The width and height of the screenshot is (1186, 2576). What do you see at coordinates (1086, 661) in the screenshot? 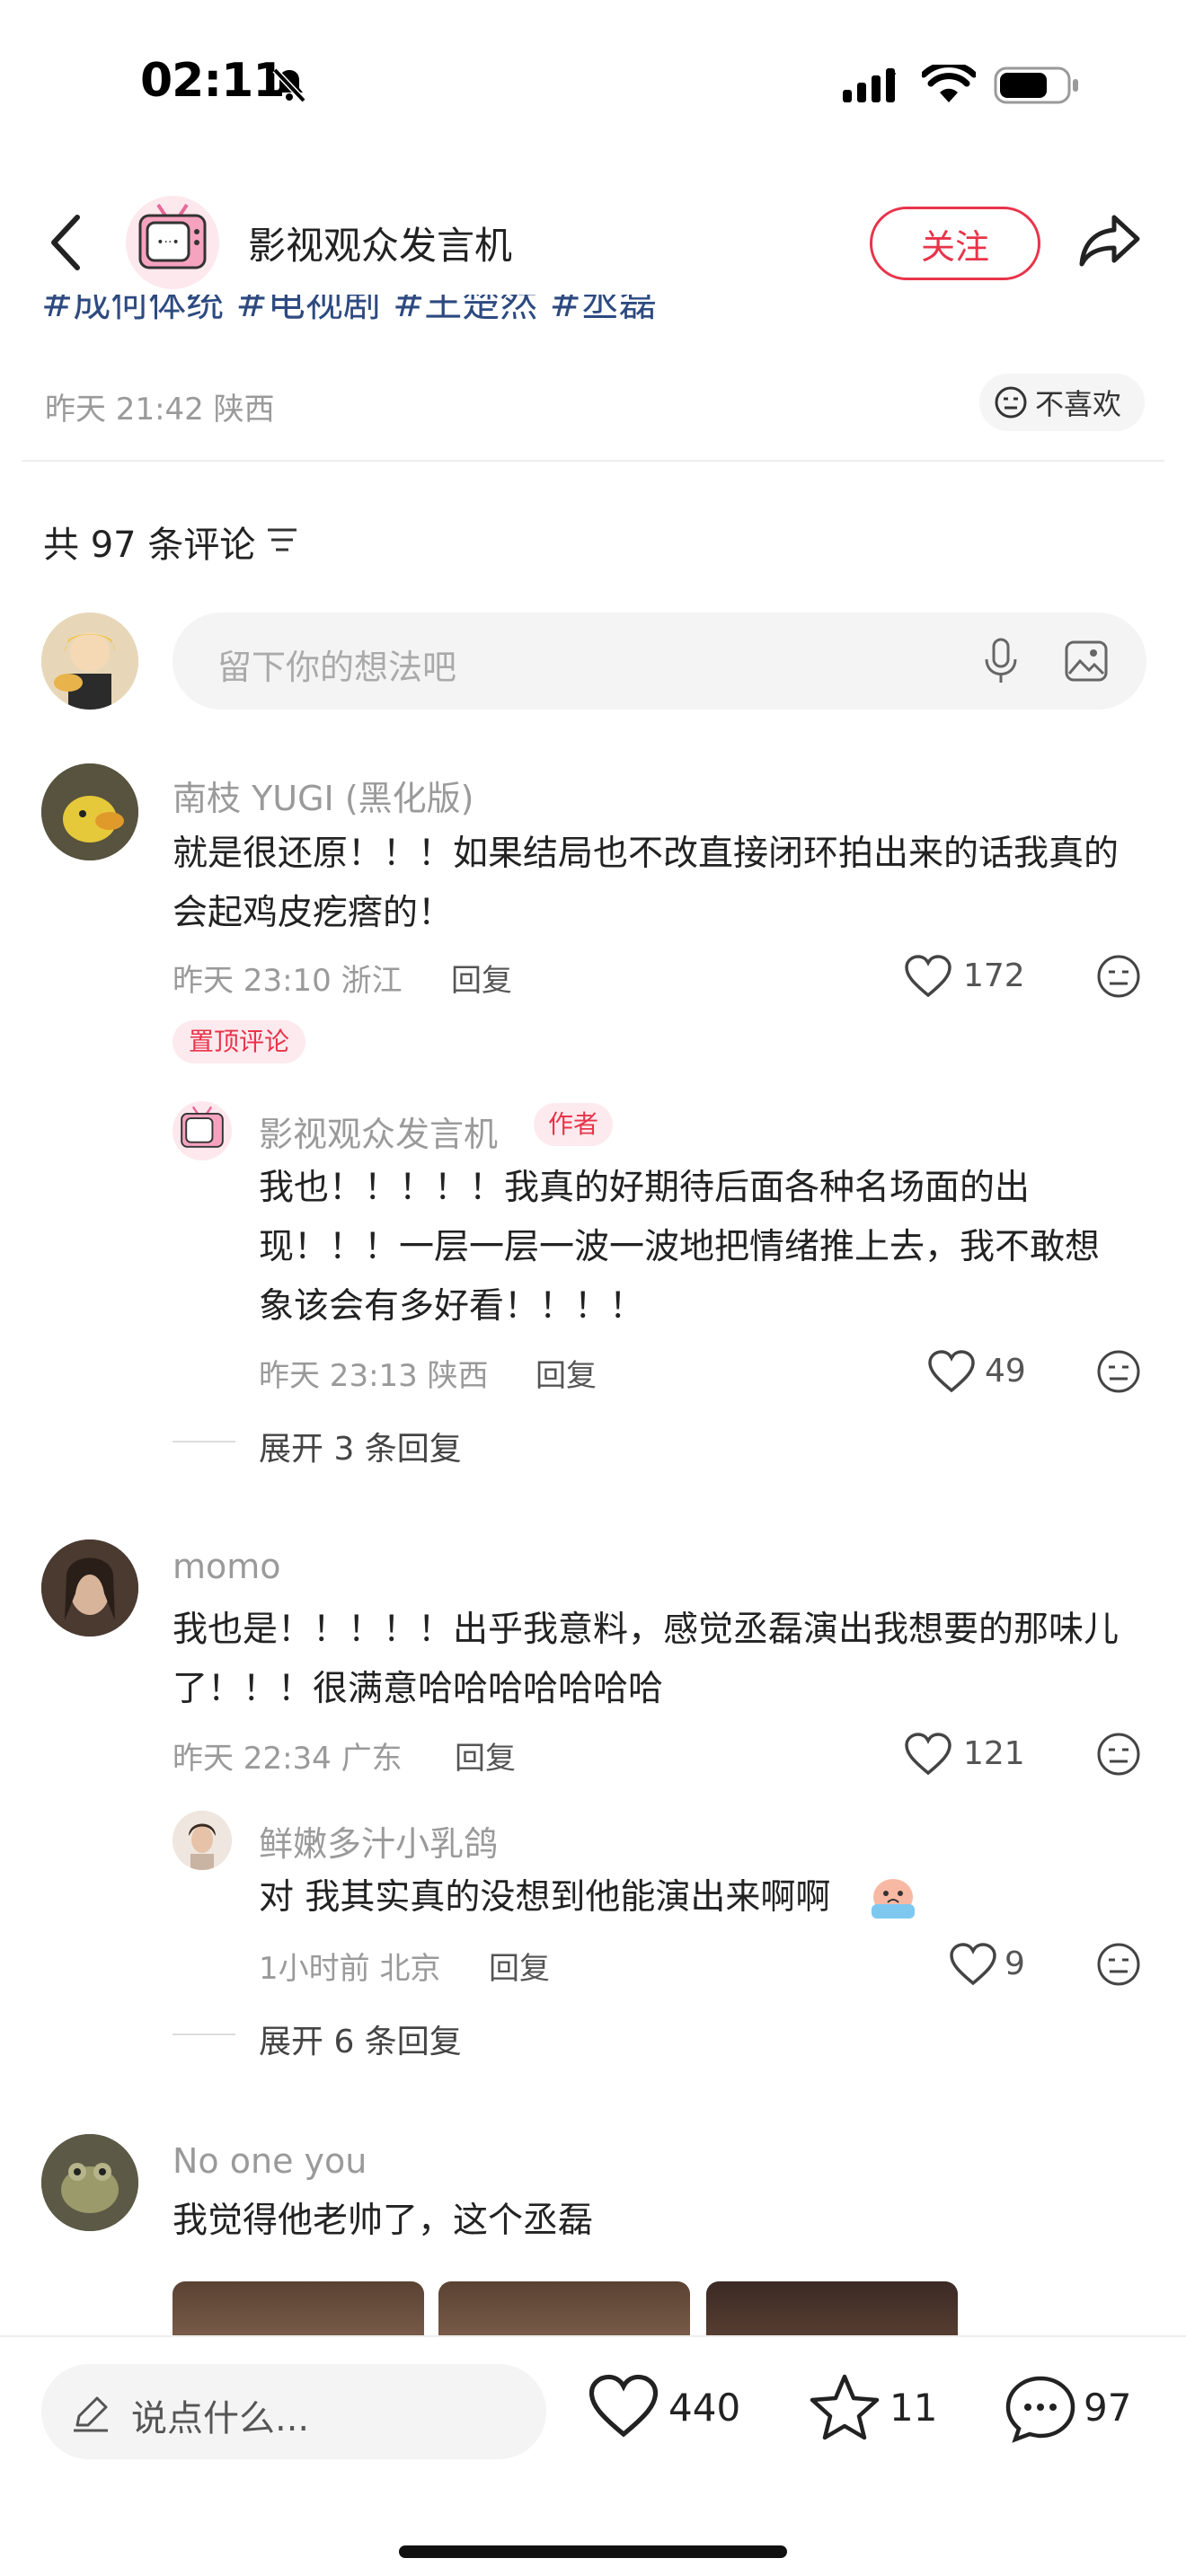
I see `image-icon` at bounding box center [1086, 661].